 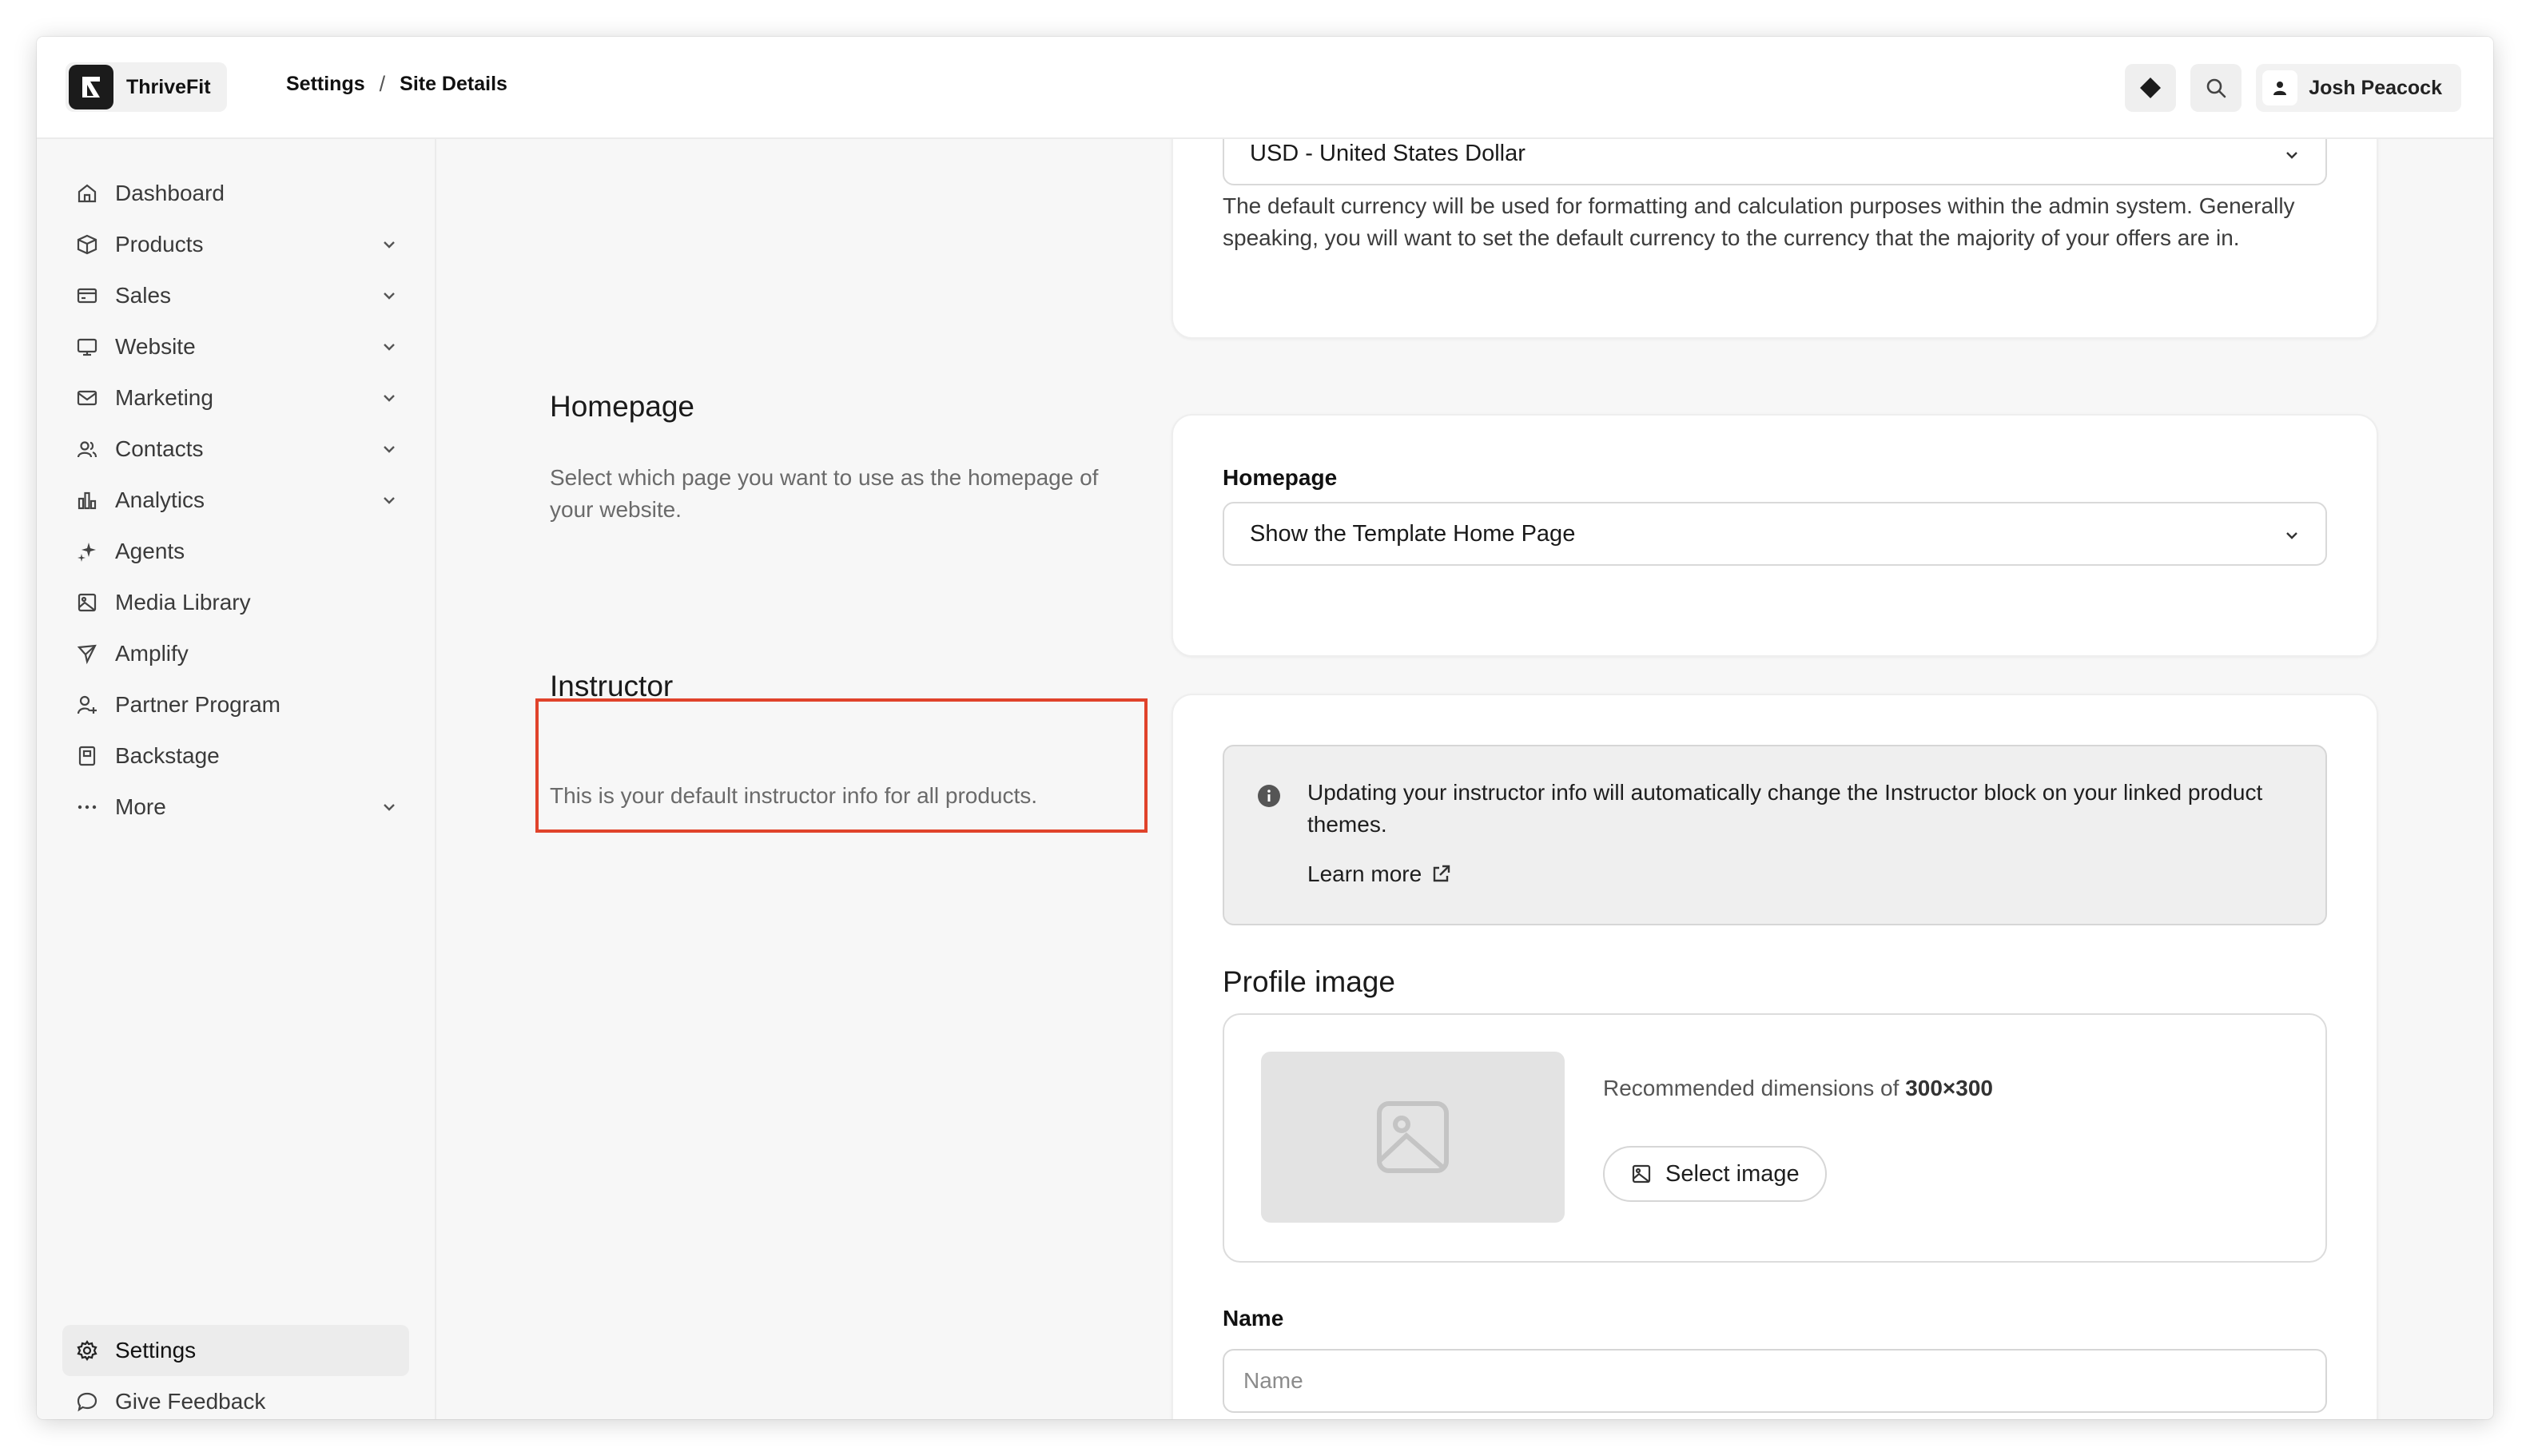 I want to click on external-link-icon, so click(x=1441, y=873).